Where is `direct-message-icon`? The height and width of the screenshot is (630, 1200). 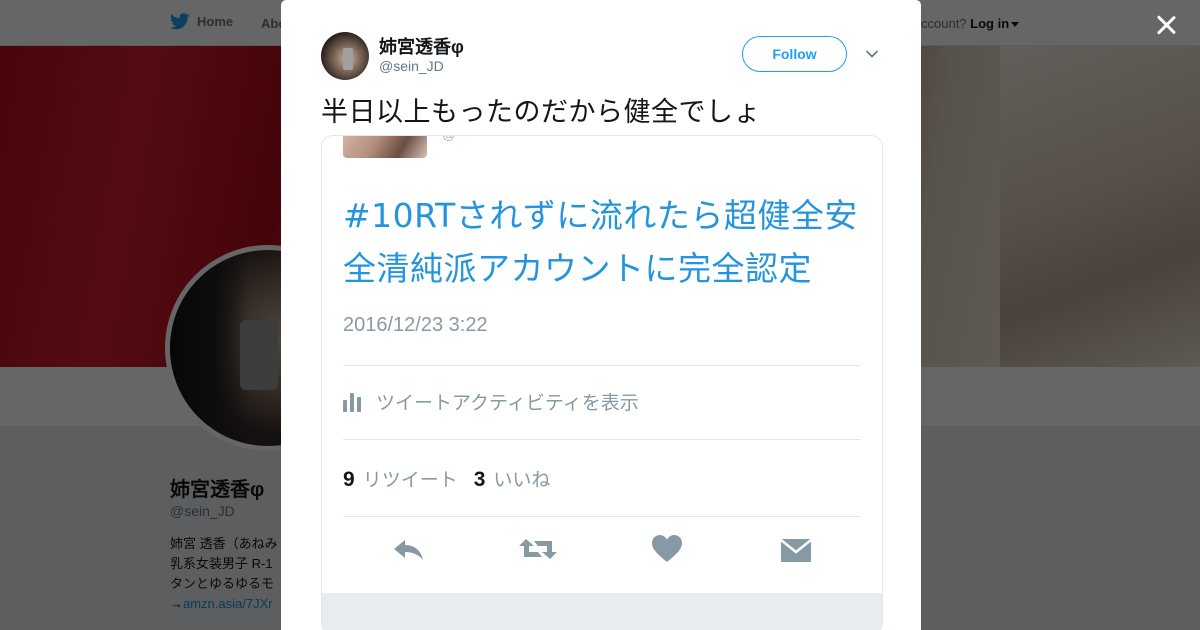
direct-message-icon is located at coordinates (796, 550).